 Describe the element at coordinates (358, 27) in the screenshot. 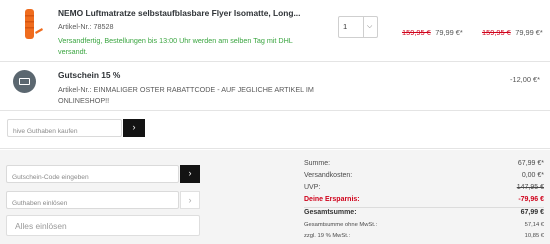

I see `quantity-select: 1 ⌵` at that location.